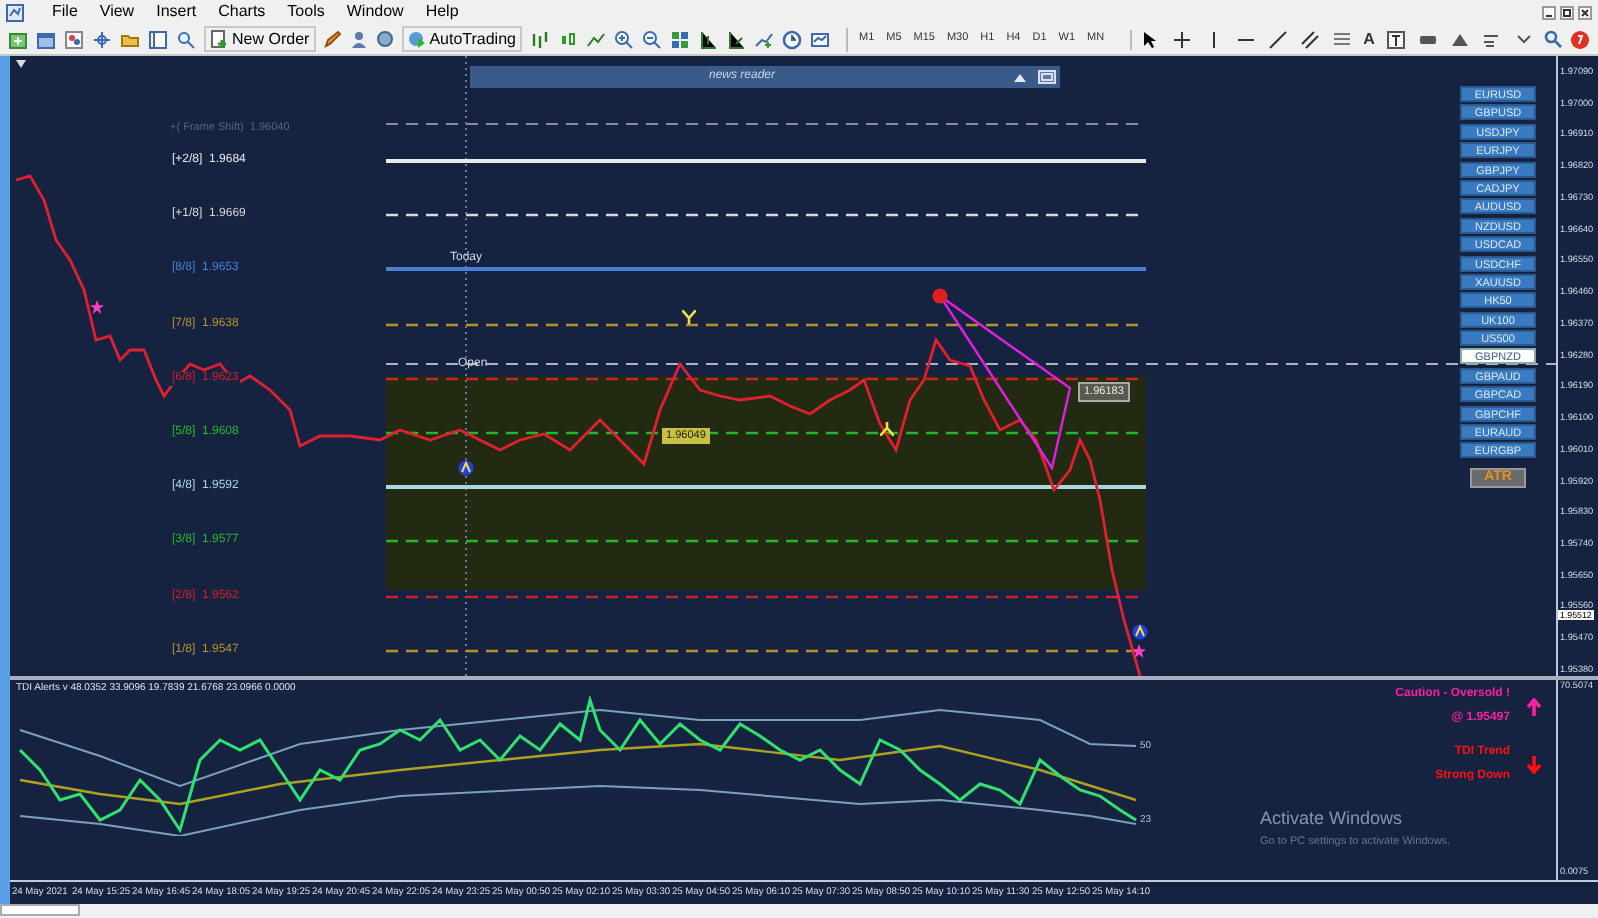  Describe the element at coordinates (940, 296) in the screenshot. I see `signal-dot-icon` at that location.